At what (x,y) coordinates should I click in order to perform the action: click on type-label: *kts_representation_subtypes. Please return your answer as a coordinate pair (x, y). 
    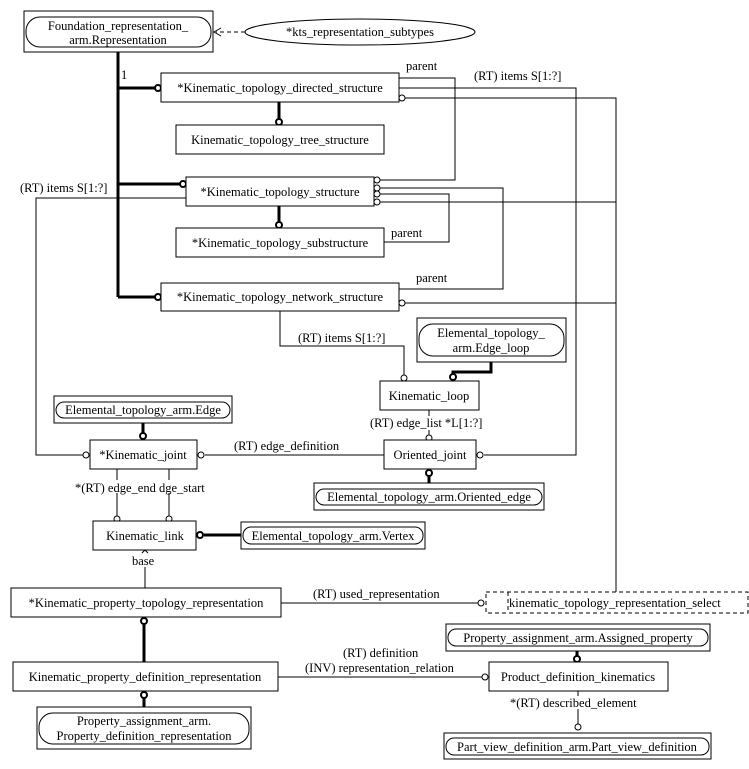
    Looking at the image, I should click on (360, 32).